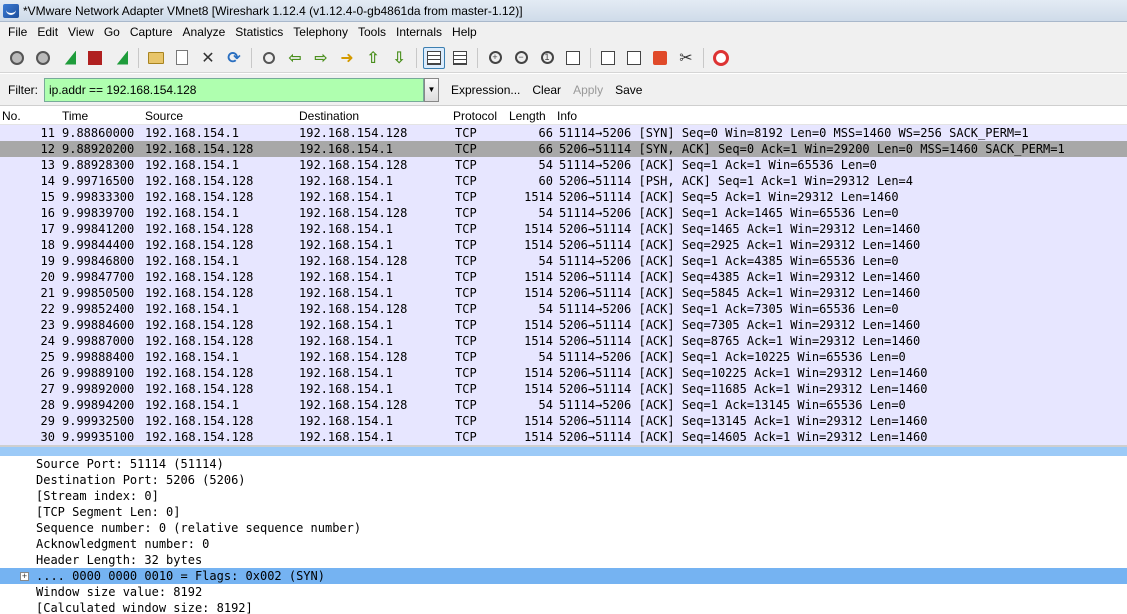 The height and width of the screenshot is (614, 1127). What do you see at coordinates (634, 58) in the screenshot?
I see `display-filters-button` at bounding box center [634, 58].